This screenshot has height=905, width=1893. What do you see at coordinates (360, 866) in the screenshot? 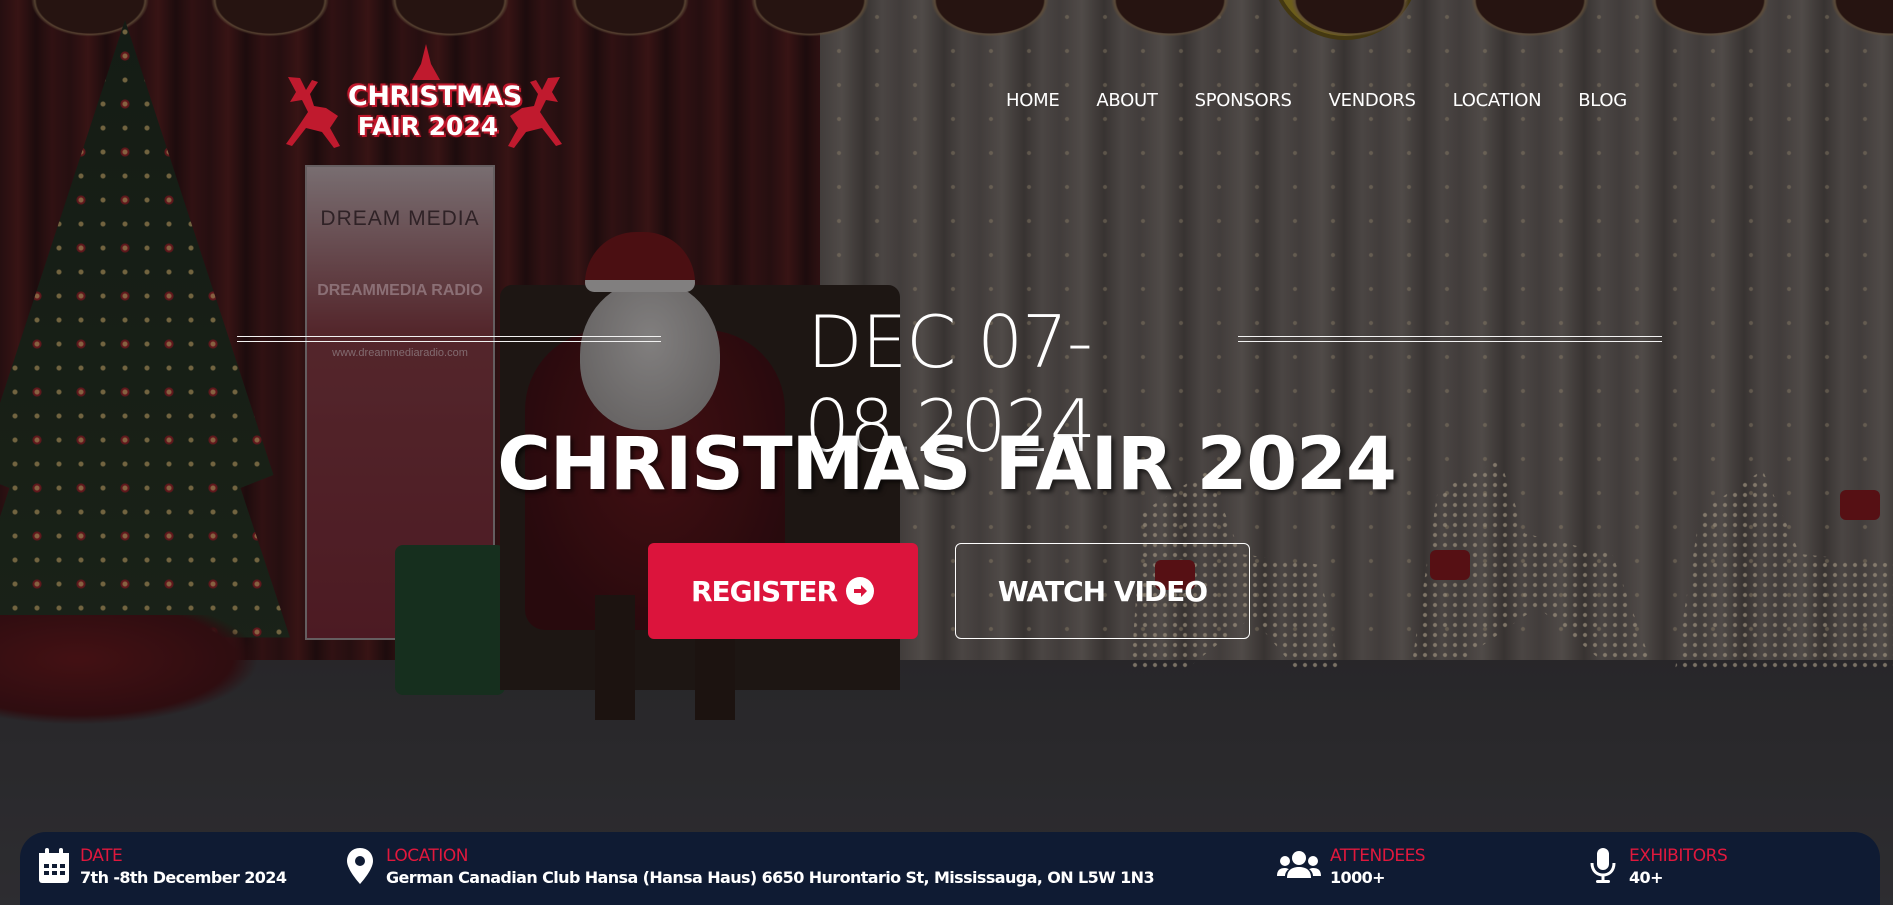
I see `map-pin-icon` at bounding box center [360, 866].